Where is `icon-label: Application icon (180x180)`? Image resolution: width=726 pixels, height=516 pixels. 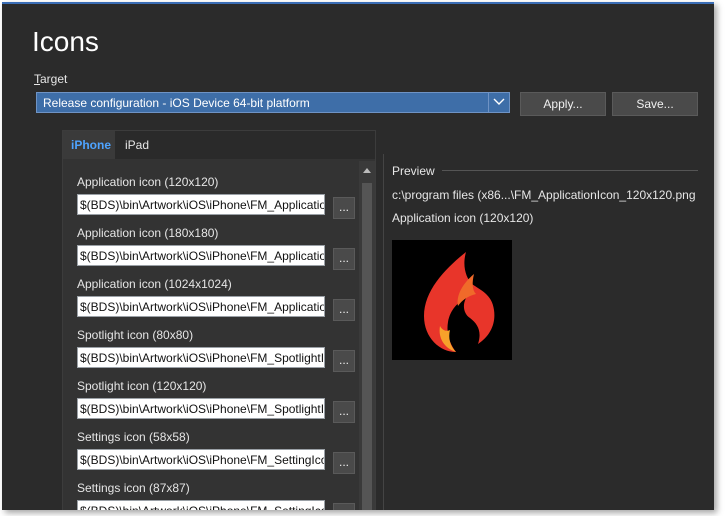
icon-label: Application icon (180x180) is located at coordinates (148, 233).